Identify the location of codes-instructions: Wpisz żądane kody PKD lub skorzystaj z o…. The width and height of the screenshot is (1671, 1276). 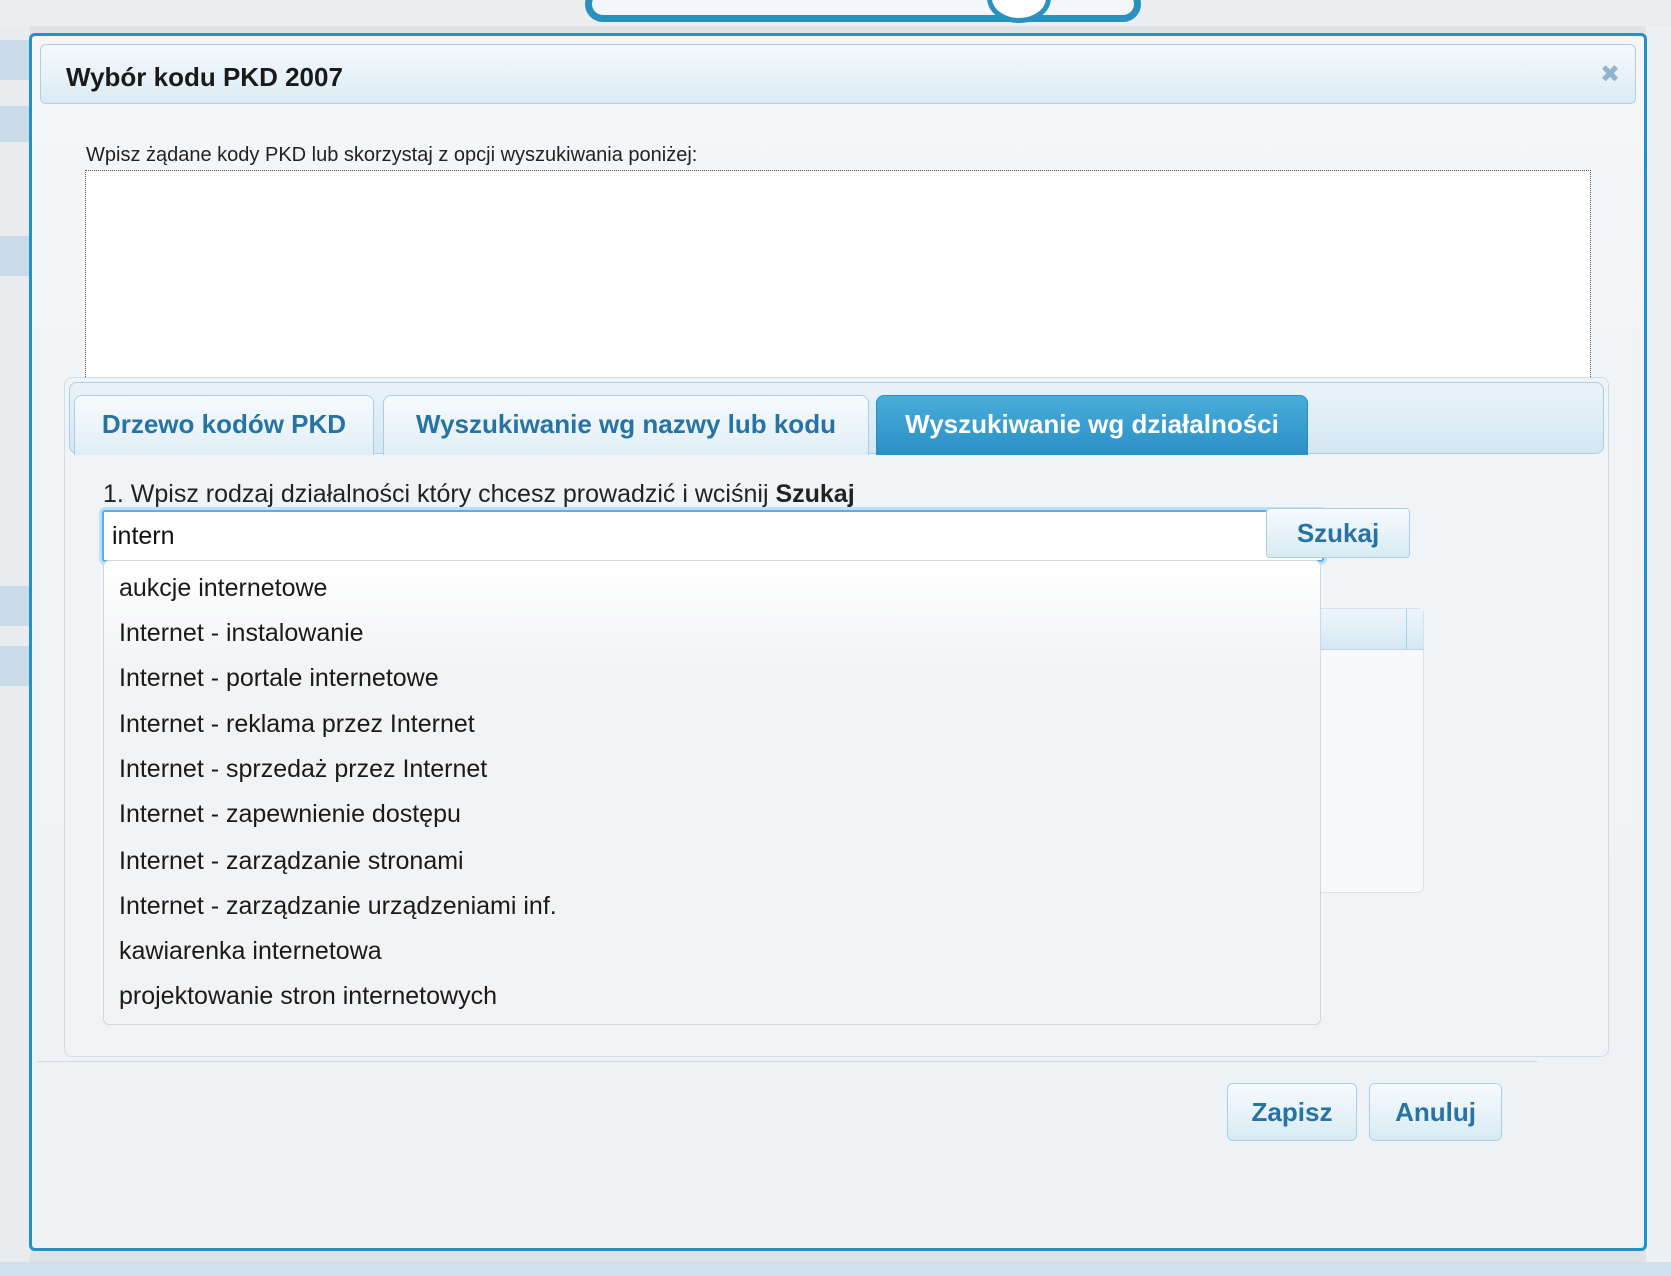
(392, 155).